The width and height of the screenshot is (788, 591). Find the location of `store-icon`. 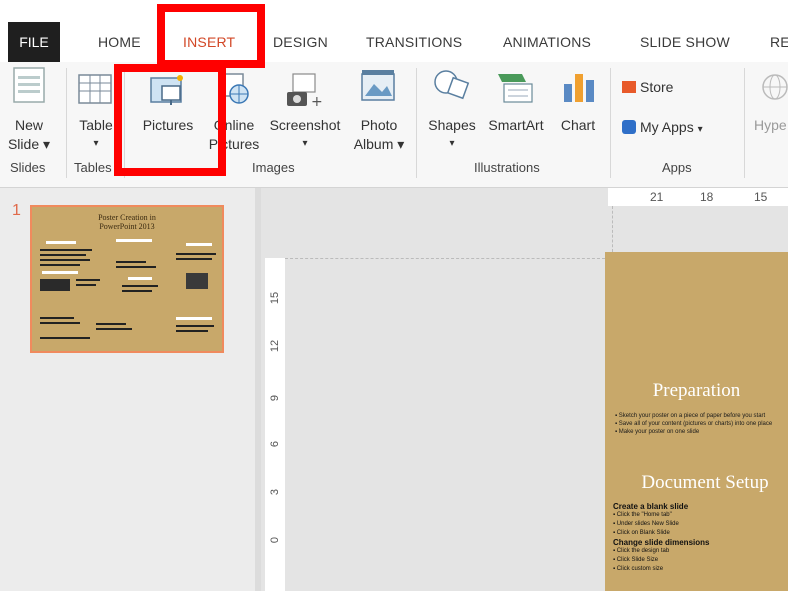

store-icon is located at coordinates (629, 87).